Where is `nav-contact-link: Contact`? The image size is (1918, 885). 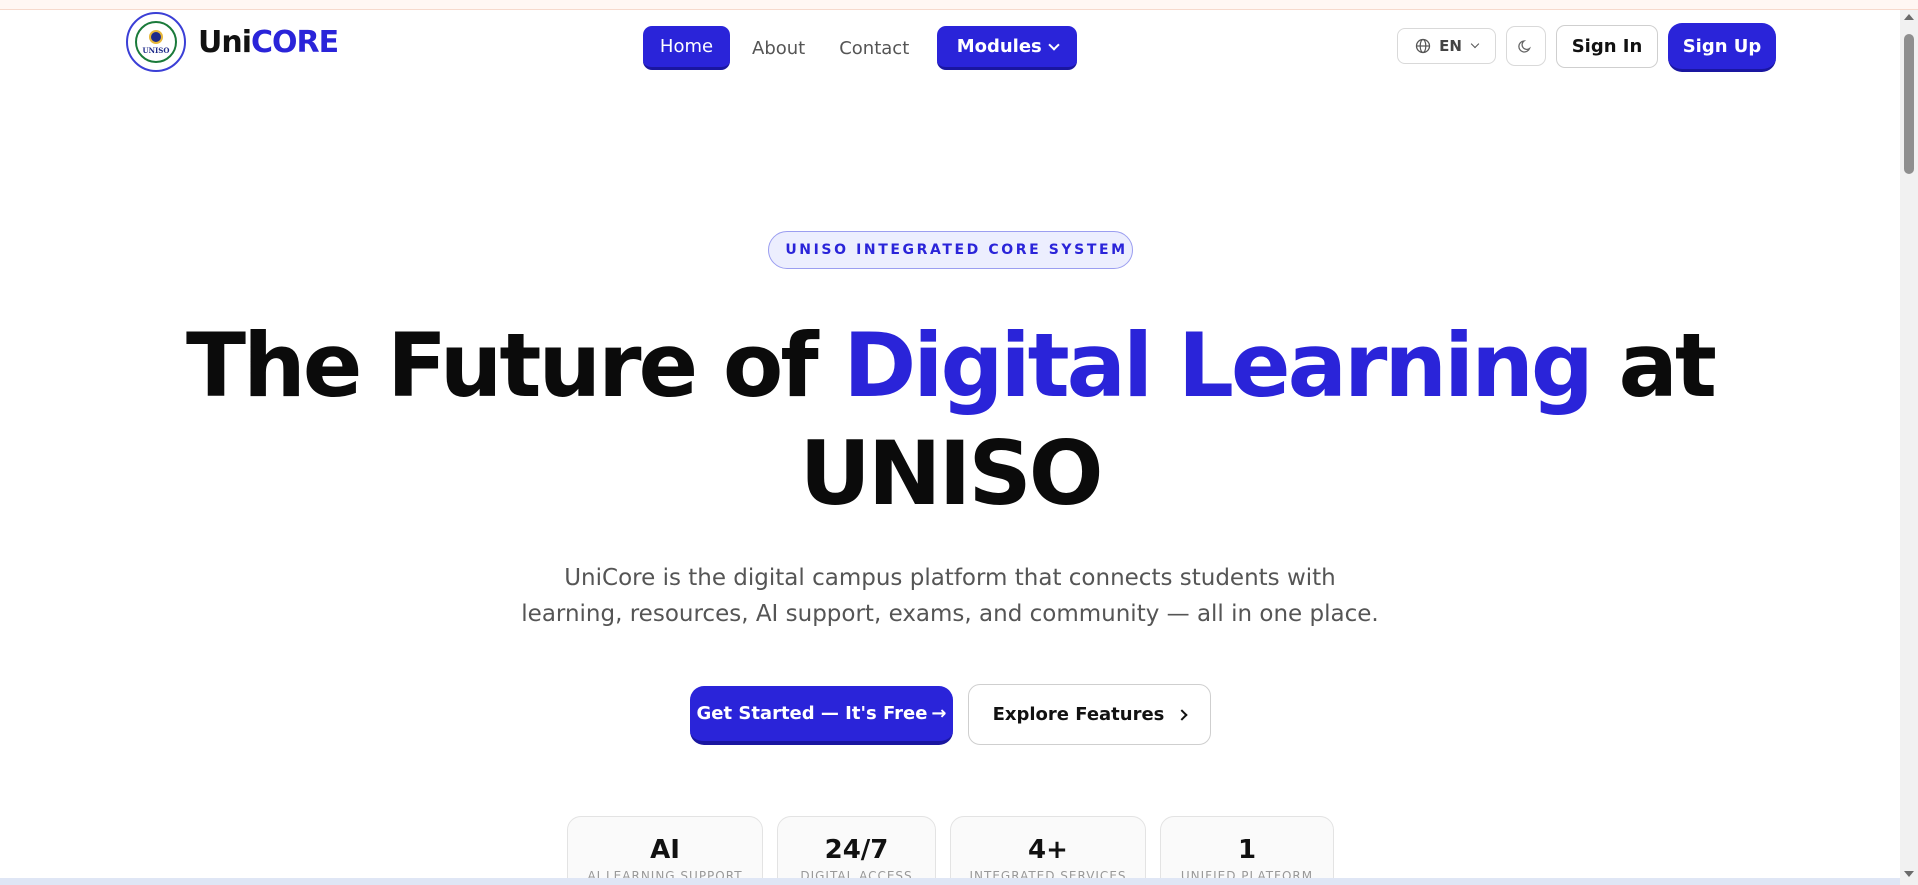 nav-contact-link: Contact is located at coordinates (874, 48).